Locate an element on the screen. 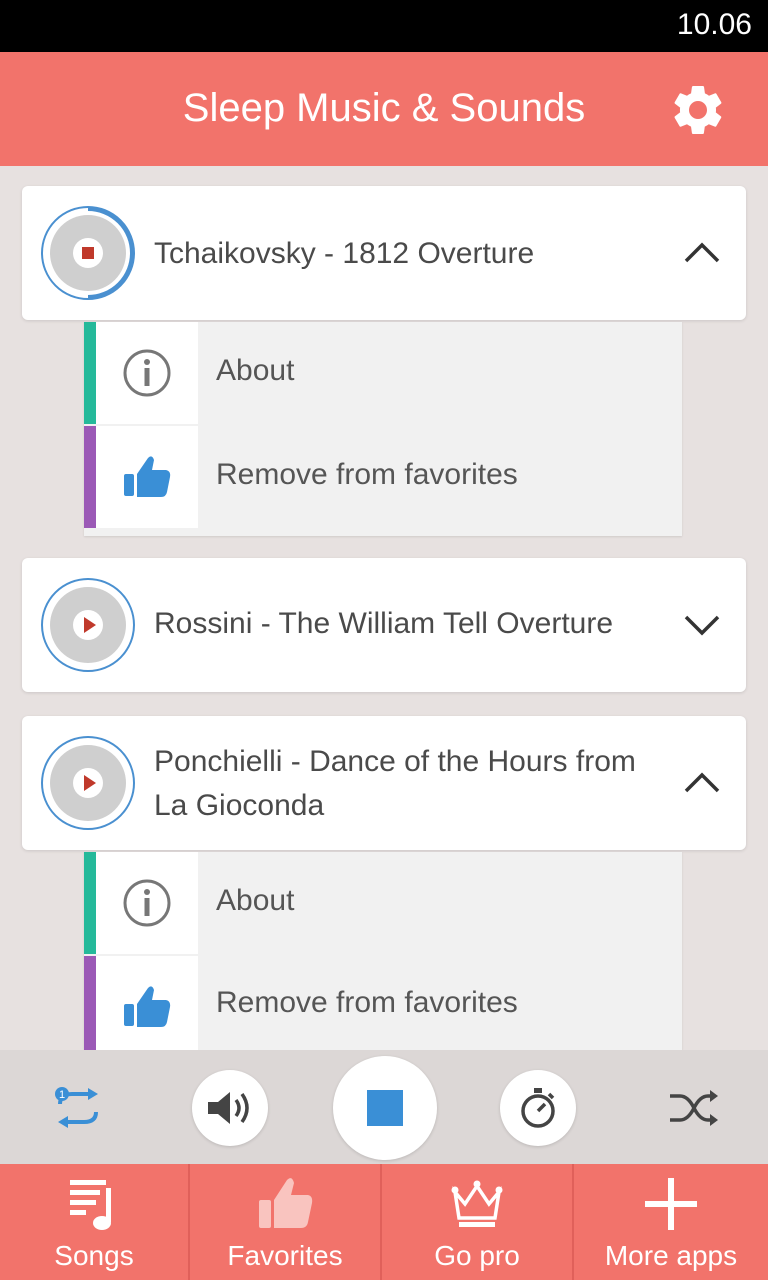 This screenshot has width=768, height=1280. tab-go-pro: Go pro is located at coordinates (478, 1222).